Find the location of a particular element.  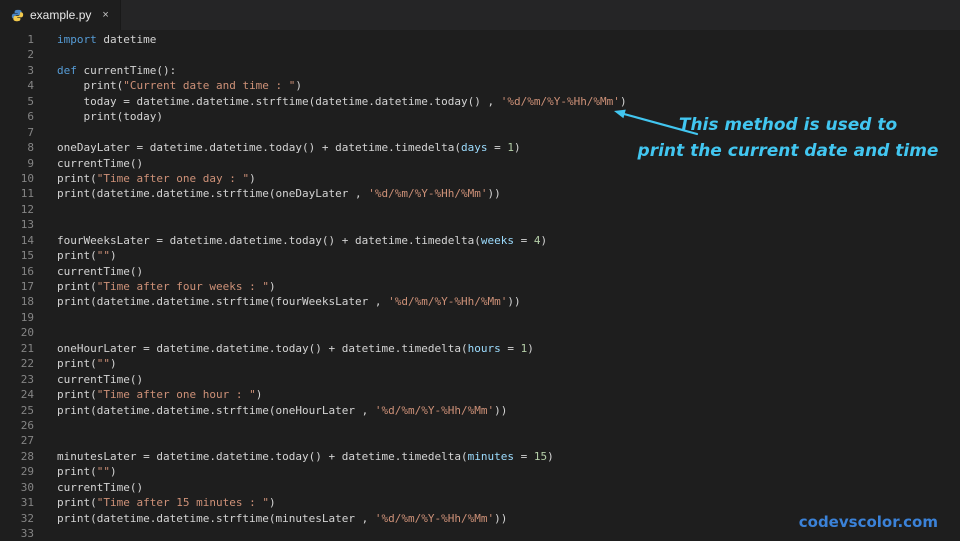

tab-example-py: example.py × is located at coordinates (60, 15).